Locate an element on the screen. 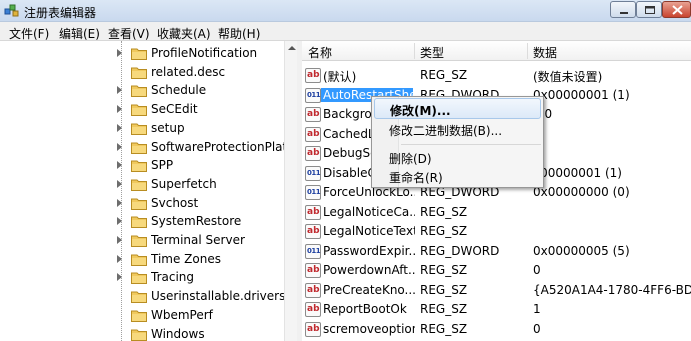 The height and width of the screenshot is (341, 691). value-data: x00000001 (1) is located at coordinates (577, 172).